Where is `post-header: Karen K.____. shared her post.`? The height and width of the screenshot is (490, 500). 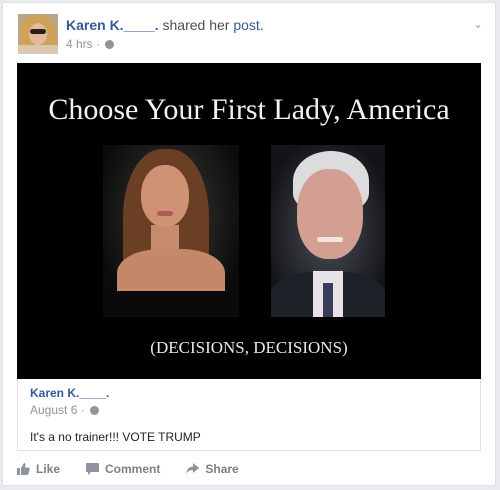
post-header: Karen K.____. shared her post. is located at coordinates (165, 25).